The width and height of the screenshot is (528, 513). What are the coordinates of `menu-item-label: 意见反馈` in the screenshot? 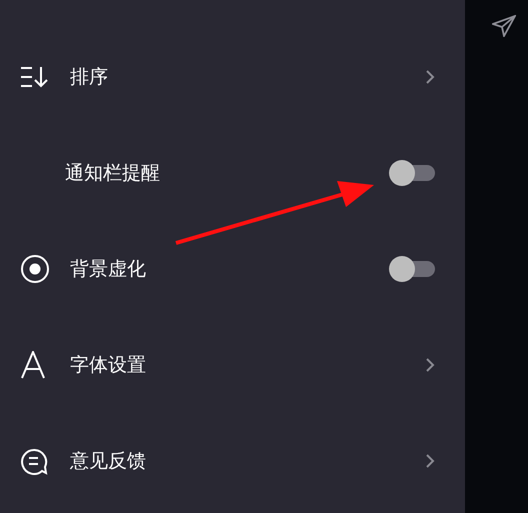 It's located at (108, 461).